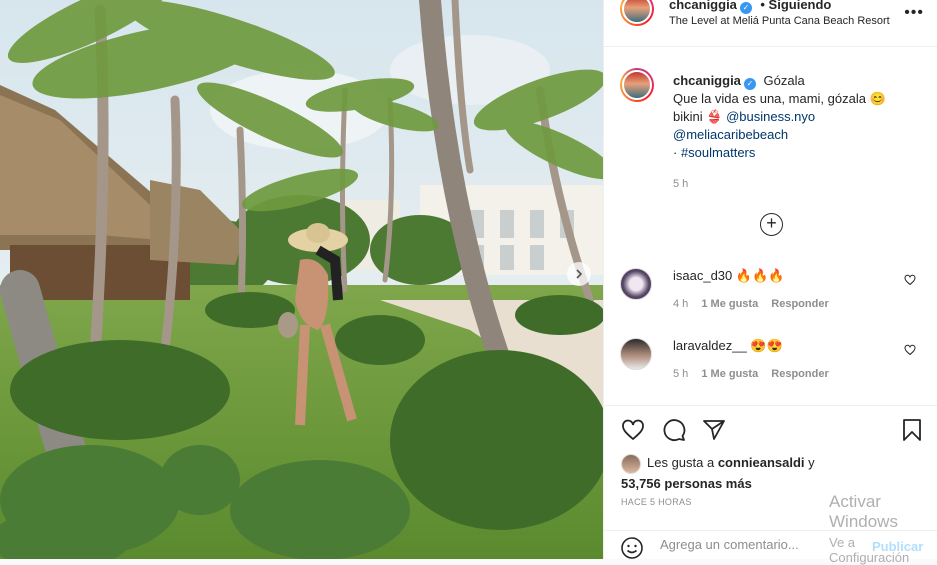 This screenshot has height=565, width=937. Describe the element at coordinates (784, 80) in the screenshot. I see `caption-title: Gózala` at that location.